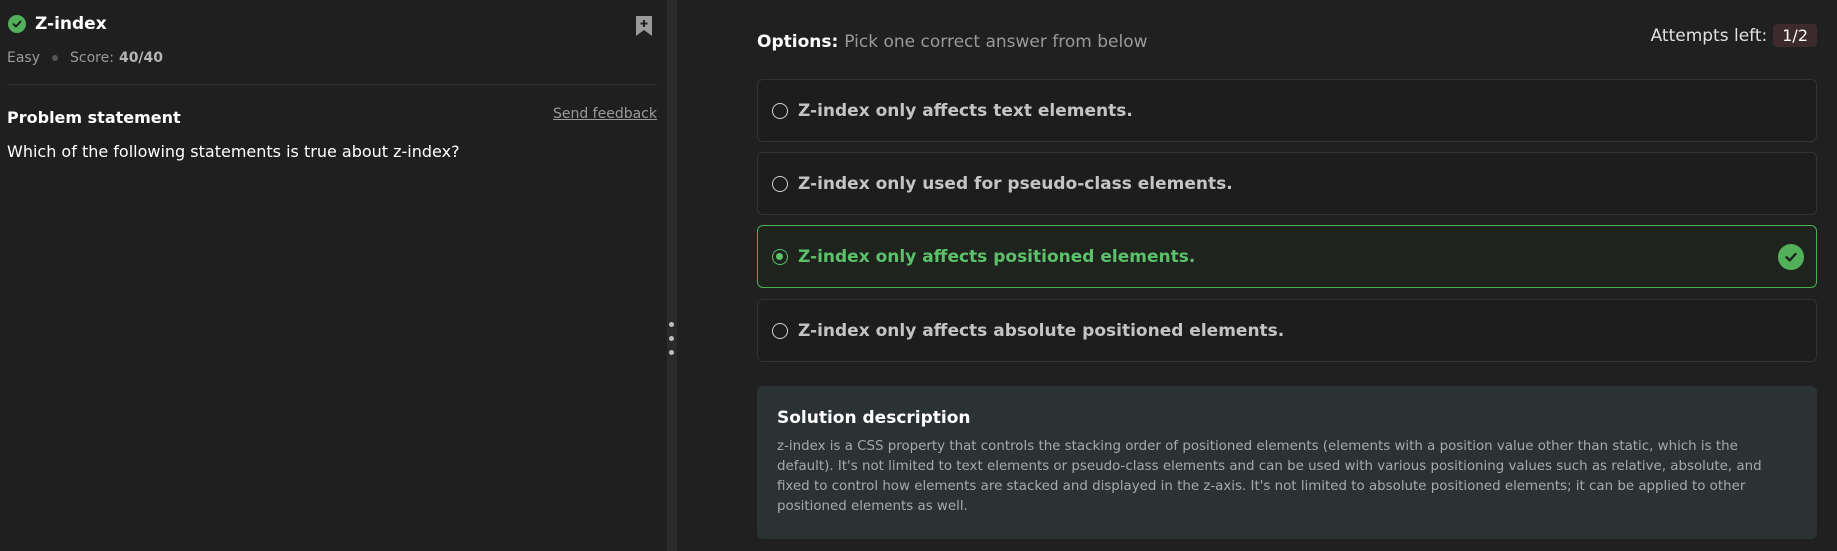  Describe the element at coordinates (798, 42) in the screenshot. I see `options-heading-bold: Options:` at that location.